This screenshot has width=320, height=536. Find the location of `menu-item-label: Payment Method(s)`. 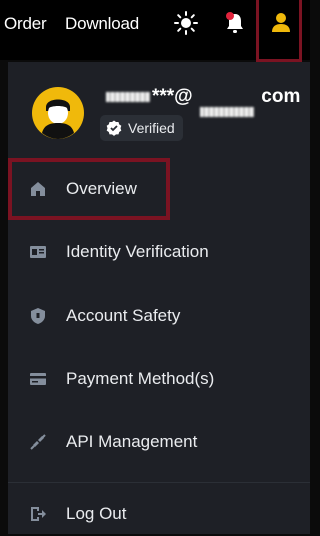

menu-item-label: Payment Method(s) is located at coordinates (140, 378).